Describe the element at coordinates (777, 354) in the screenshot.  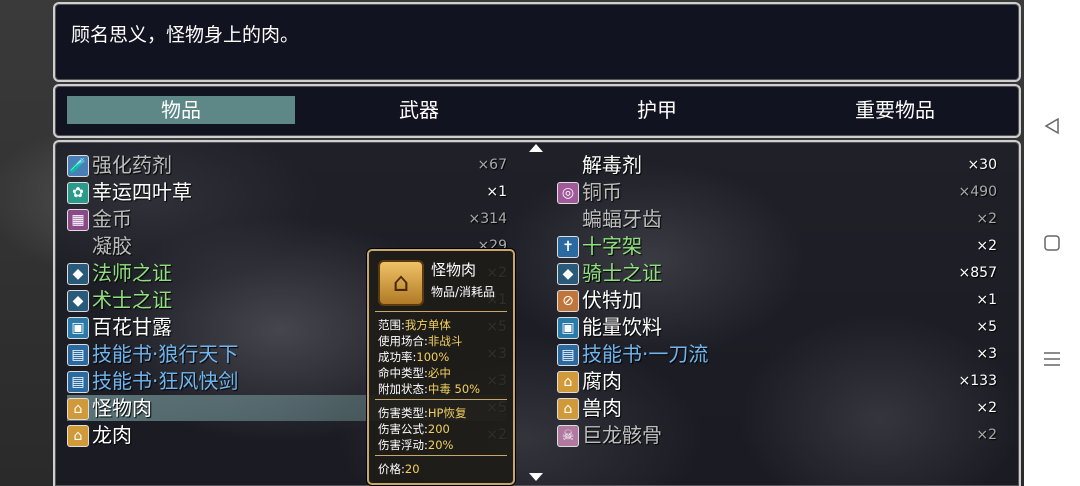
I see `item-row: ▤ 技能书·一刀流 ×3` at that location.